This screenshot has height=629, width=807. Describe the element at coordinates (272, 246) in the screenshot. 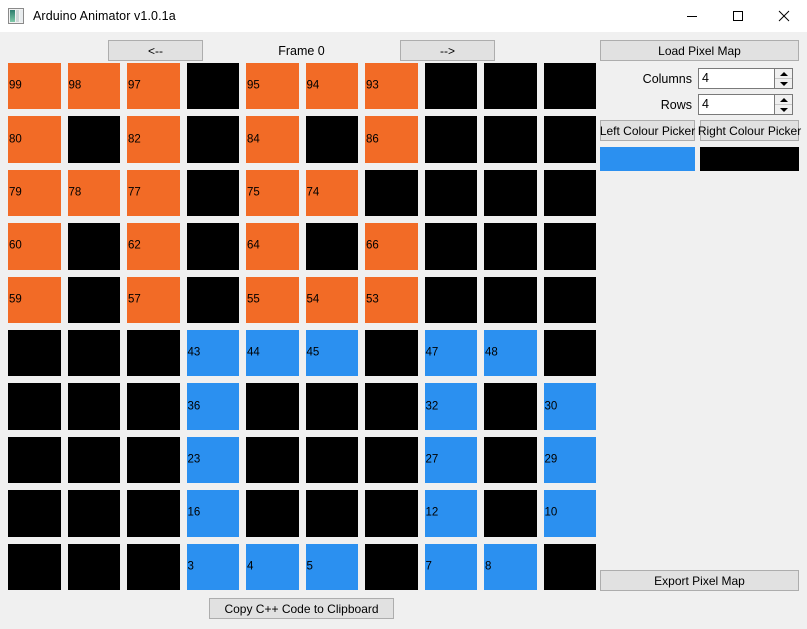

I see `pixel-cell: 64` at that location.